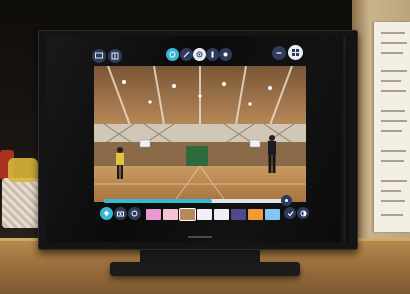 The height and width of the screenshot is (294, 410). What do you see at coordinates (255, 143) in the screenshot?
I see `backboard-right` at bounding box center [255, 143].